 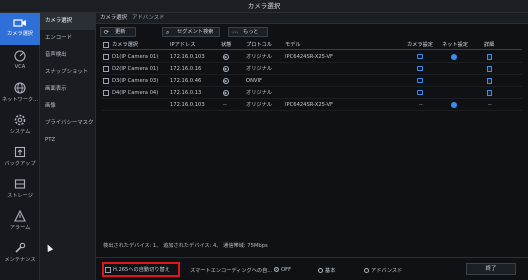 What do you see at coordinates (312, 257) in the screenshot?
I see `divider` at bounding box center [312, 257].